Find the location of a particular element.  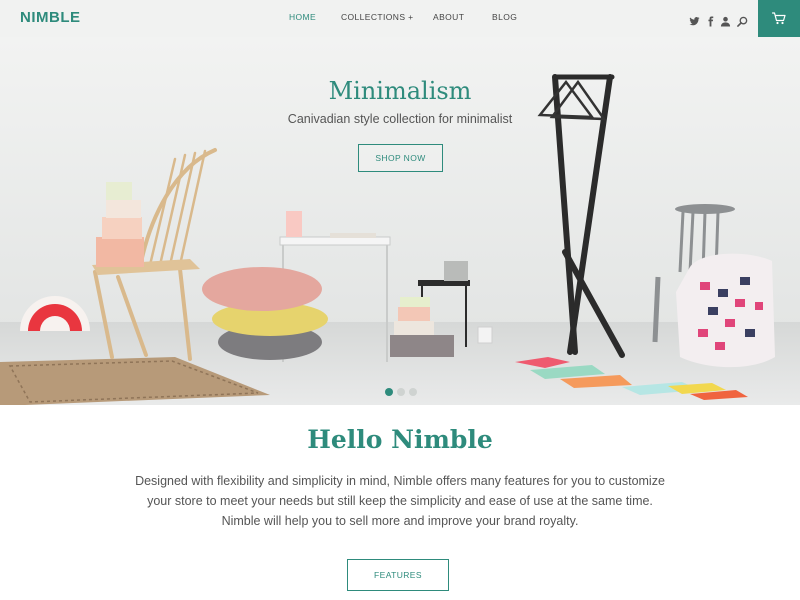

main-nav: HOME COLLECTIONS + ABOUT BLOG is located at coordinates (400, 18).